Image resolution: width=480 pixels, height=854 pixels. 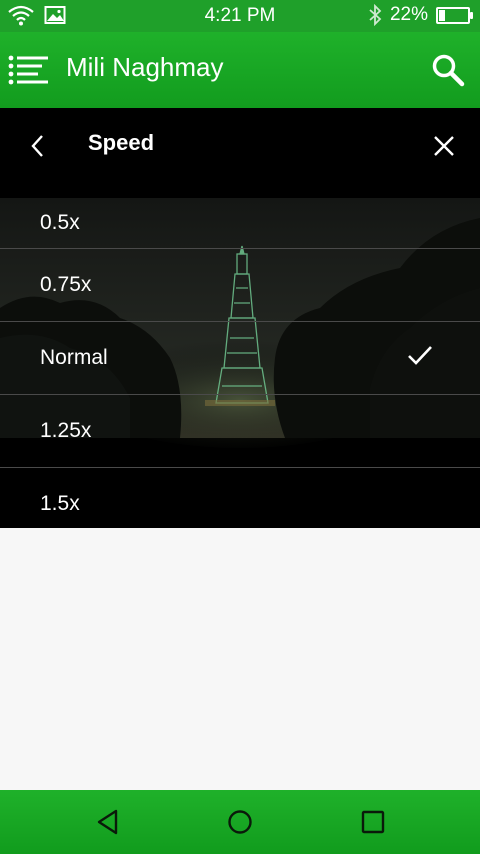 What do you see at coordinates (74, 357) in the screenshot?
I see `speed-option-label: Normal` at bounding box center [74, 357].